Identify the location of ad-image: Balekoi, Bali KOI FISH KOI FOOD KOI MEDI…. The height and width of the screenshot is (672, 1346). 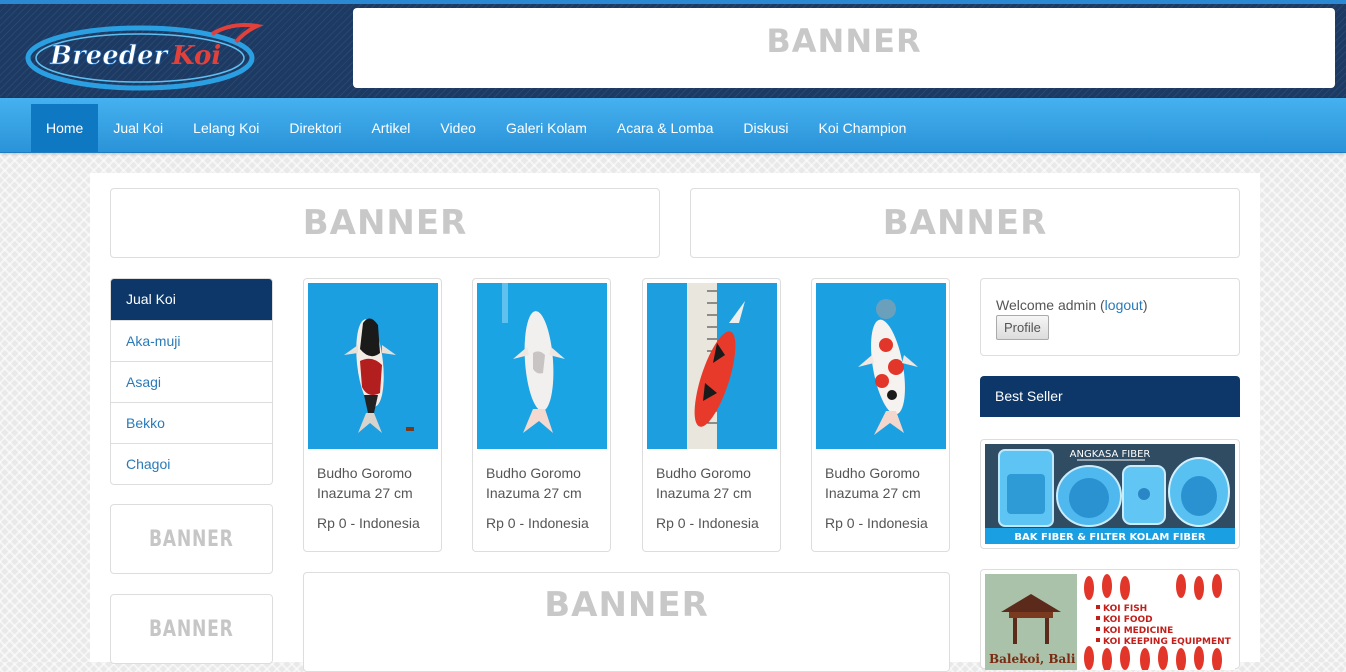
(1110, 622).